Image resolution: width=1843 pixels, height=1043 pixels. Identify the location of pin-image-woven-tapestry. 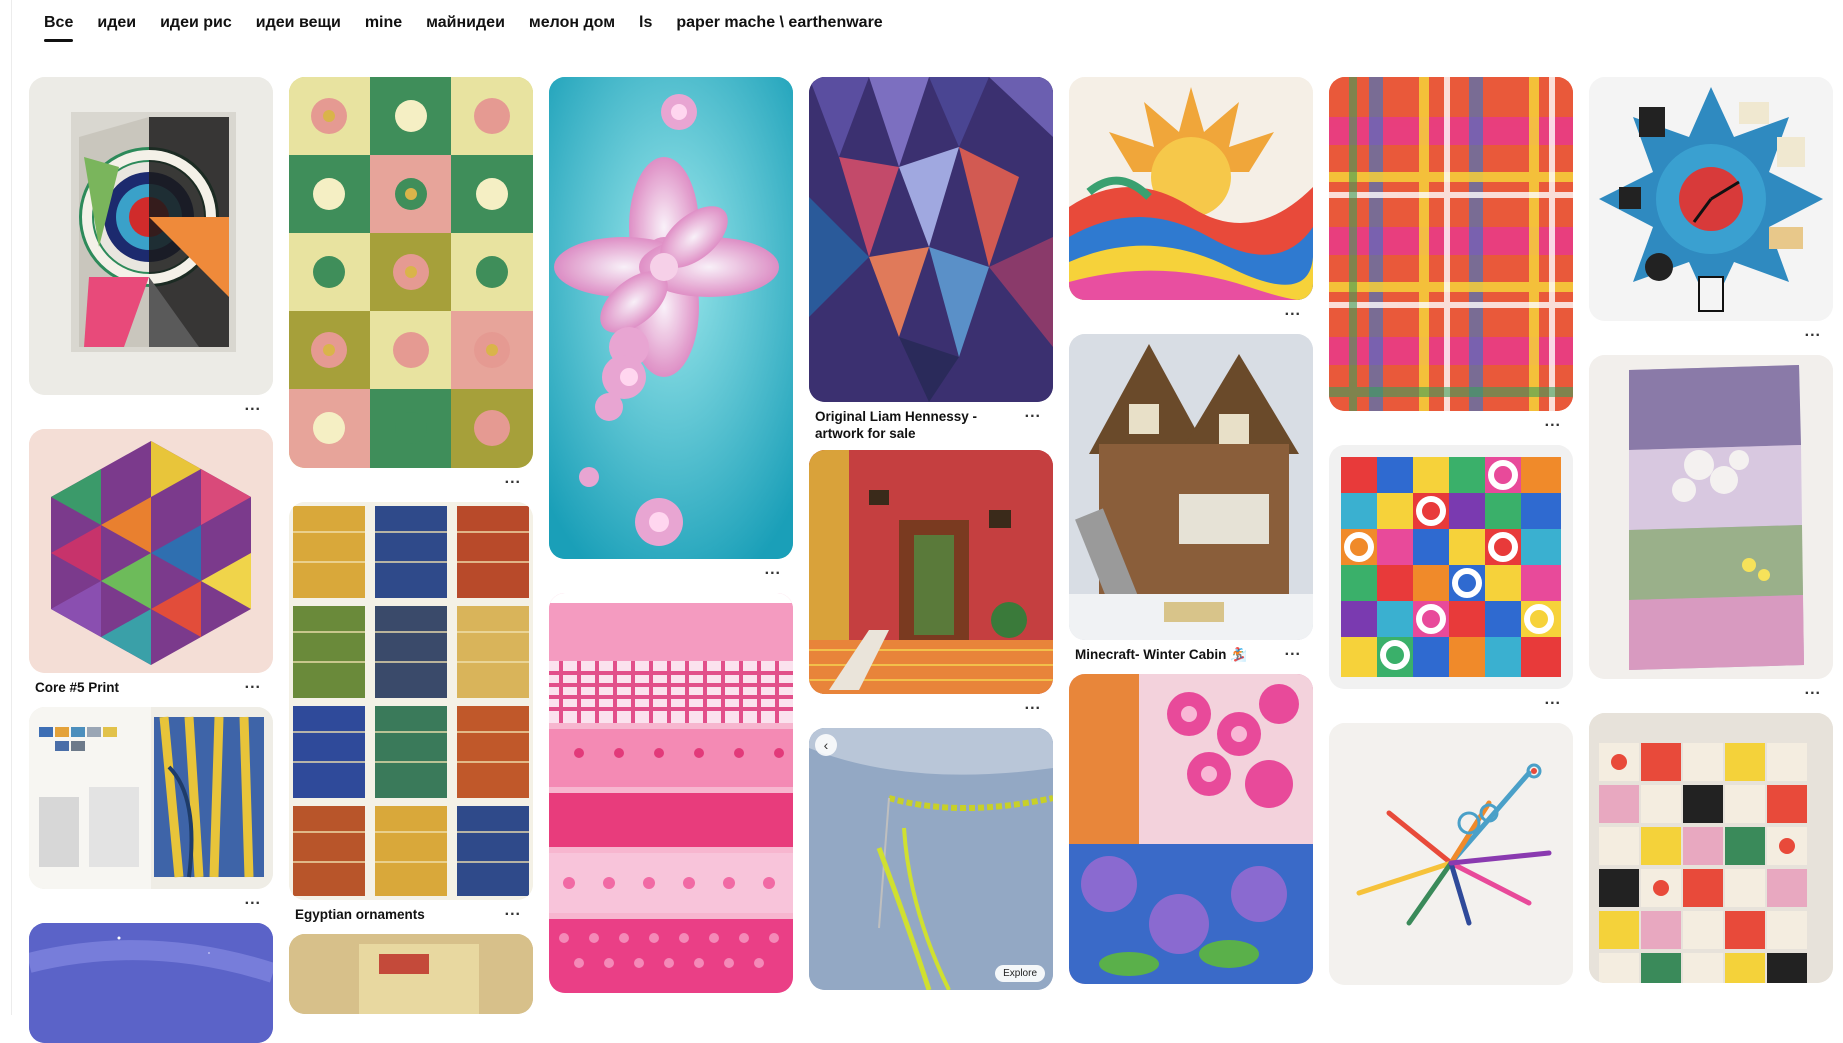
(1711, 517).